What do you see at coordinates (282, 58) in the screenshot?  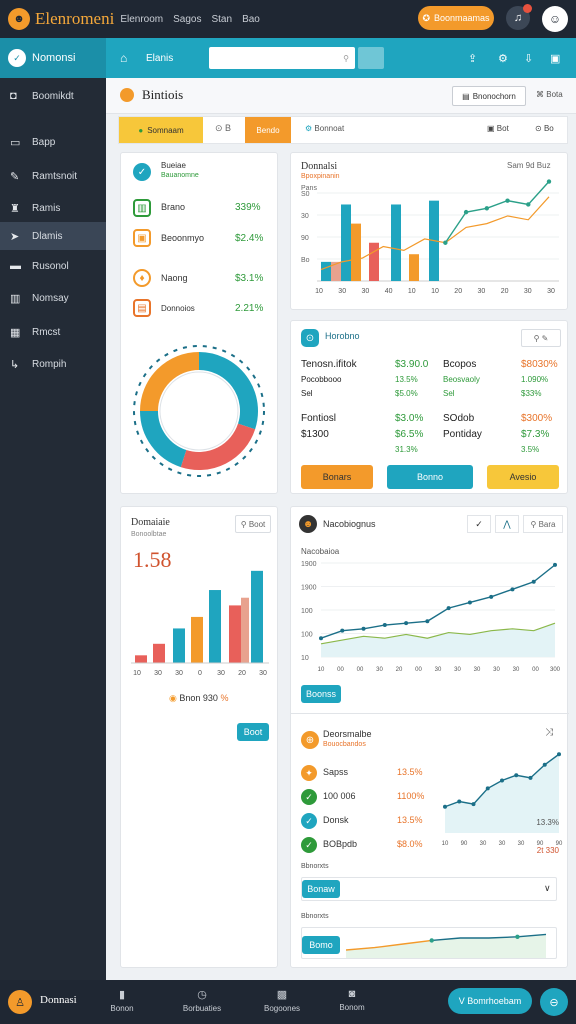 I see `search-input: ⚲` at bounding box center [282, 58].